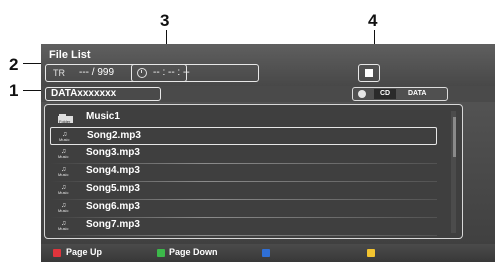 The image size is (495, 262). I want to click on callout-number-1: 1, so click(14, 90).